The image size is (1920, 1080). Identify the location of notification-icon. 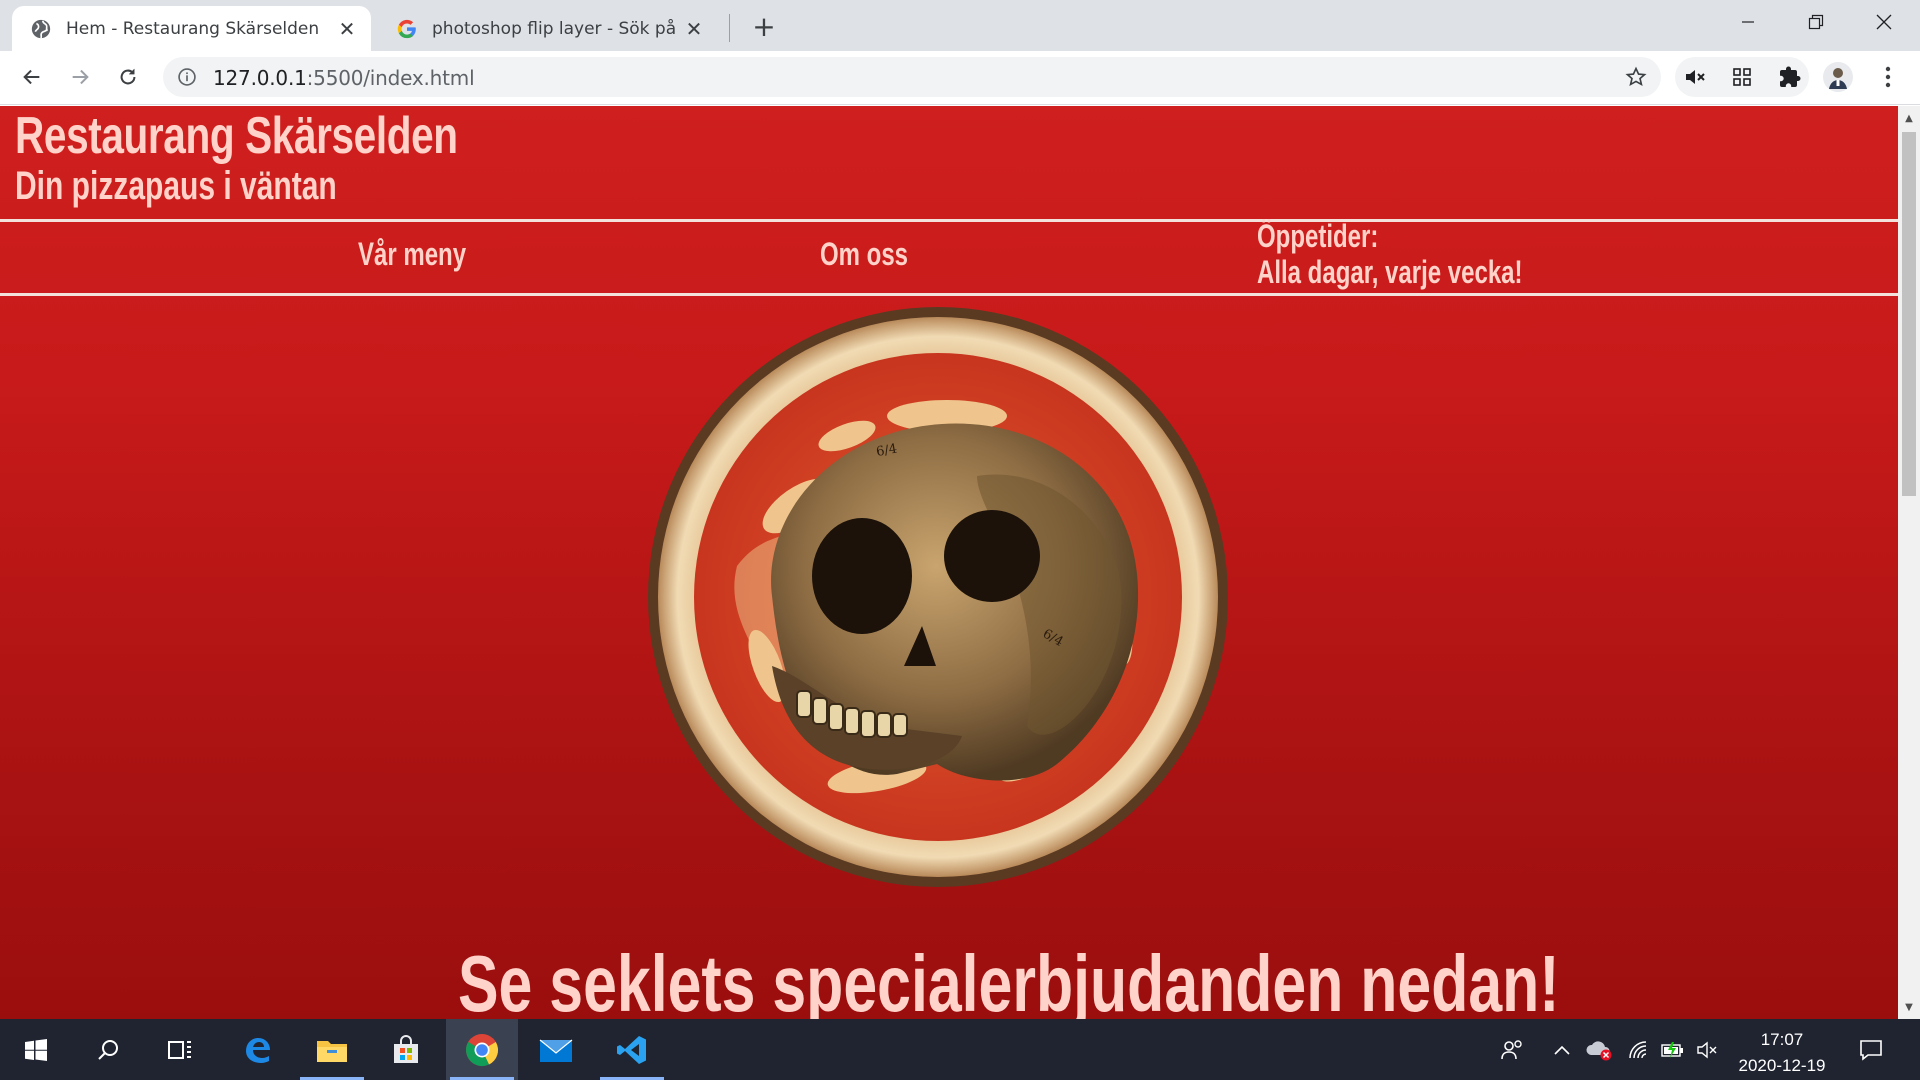
(1871, 1050).